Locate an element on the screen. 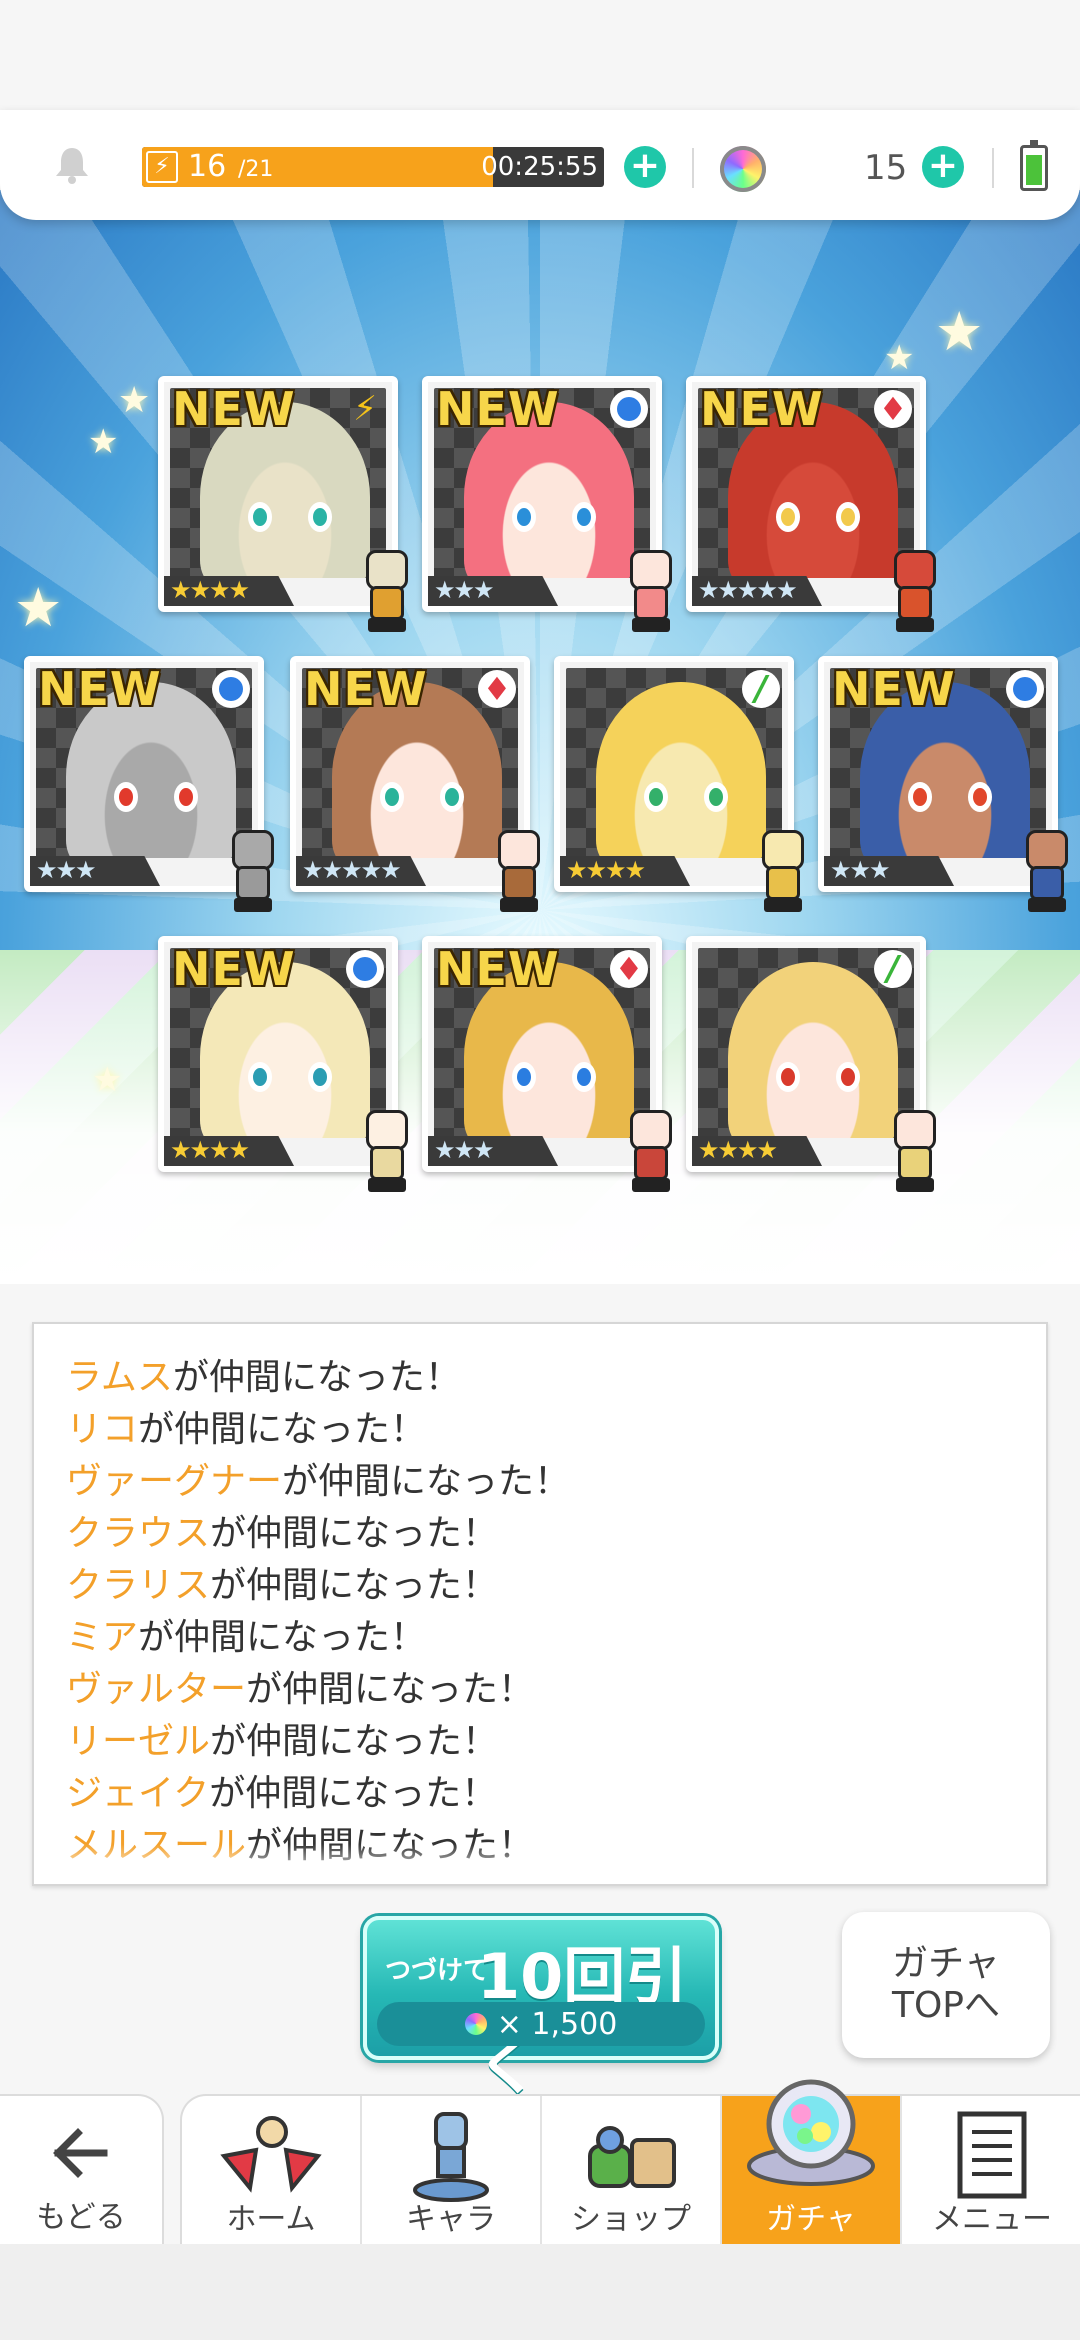  stamina-timer: 00:25:55 is located at coordinates (539, 167).